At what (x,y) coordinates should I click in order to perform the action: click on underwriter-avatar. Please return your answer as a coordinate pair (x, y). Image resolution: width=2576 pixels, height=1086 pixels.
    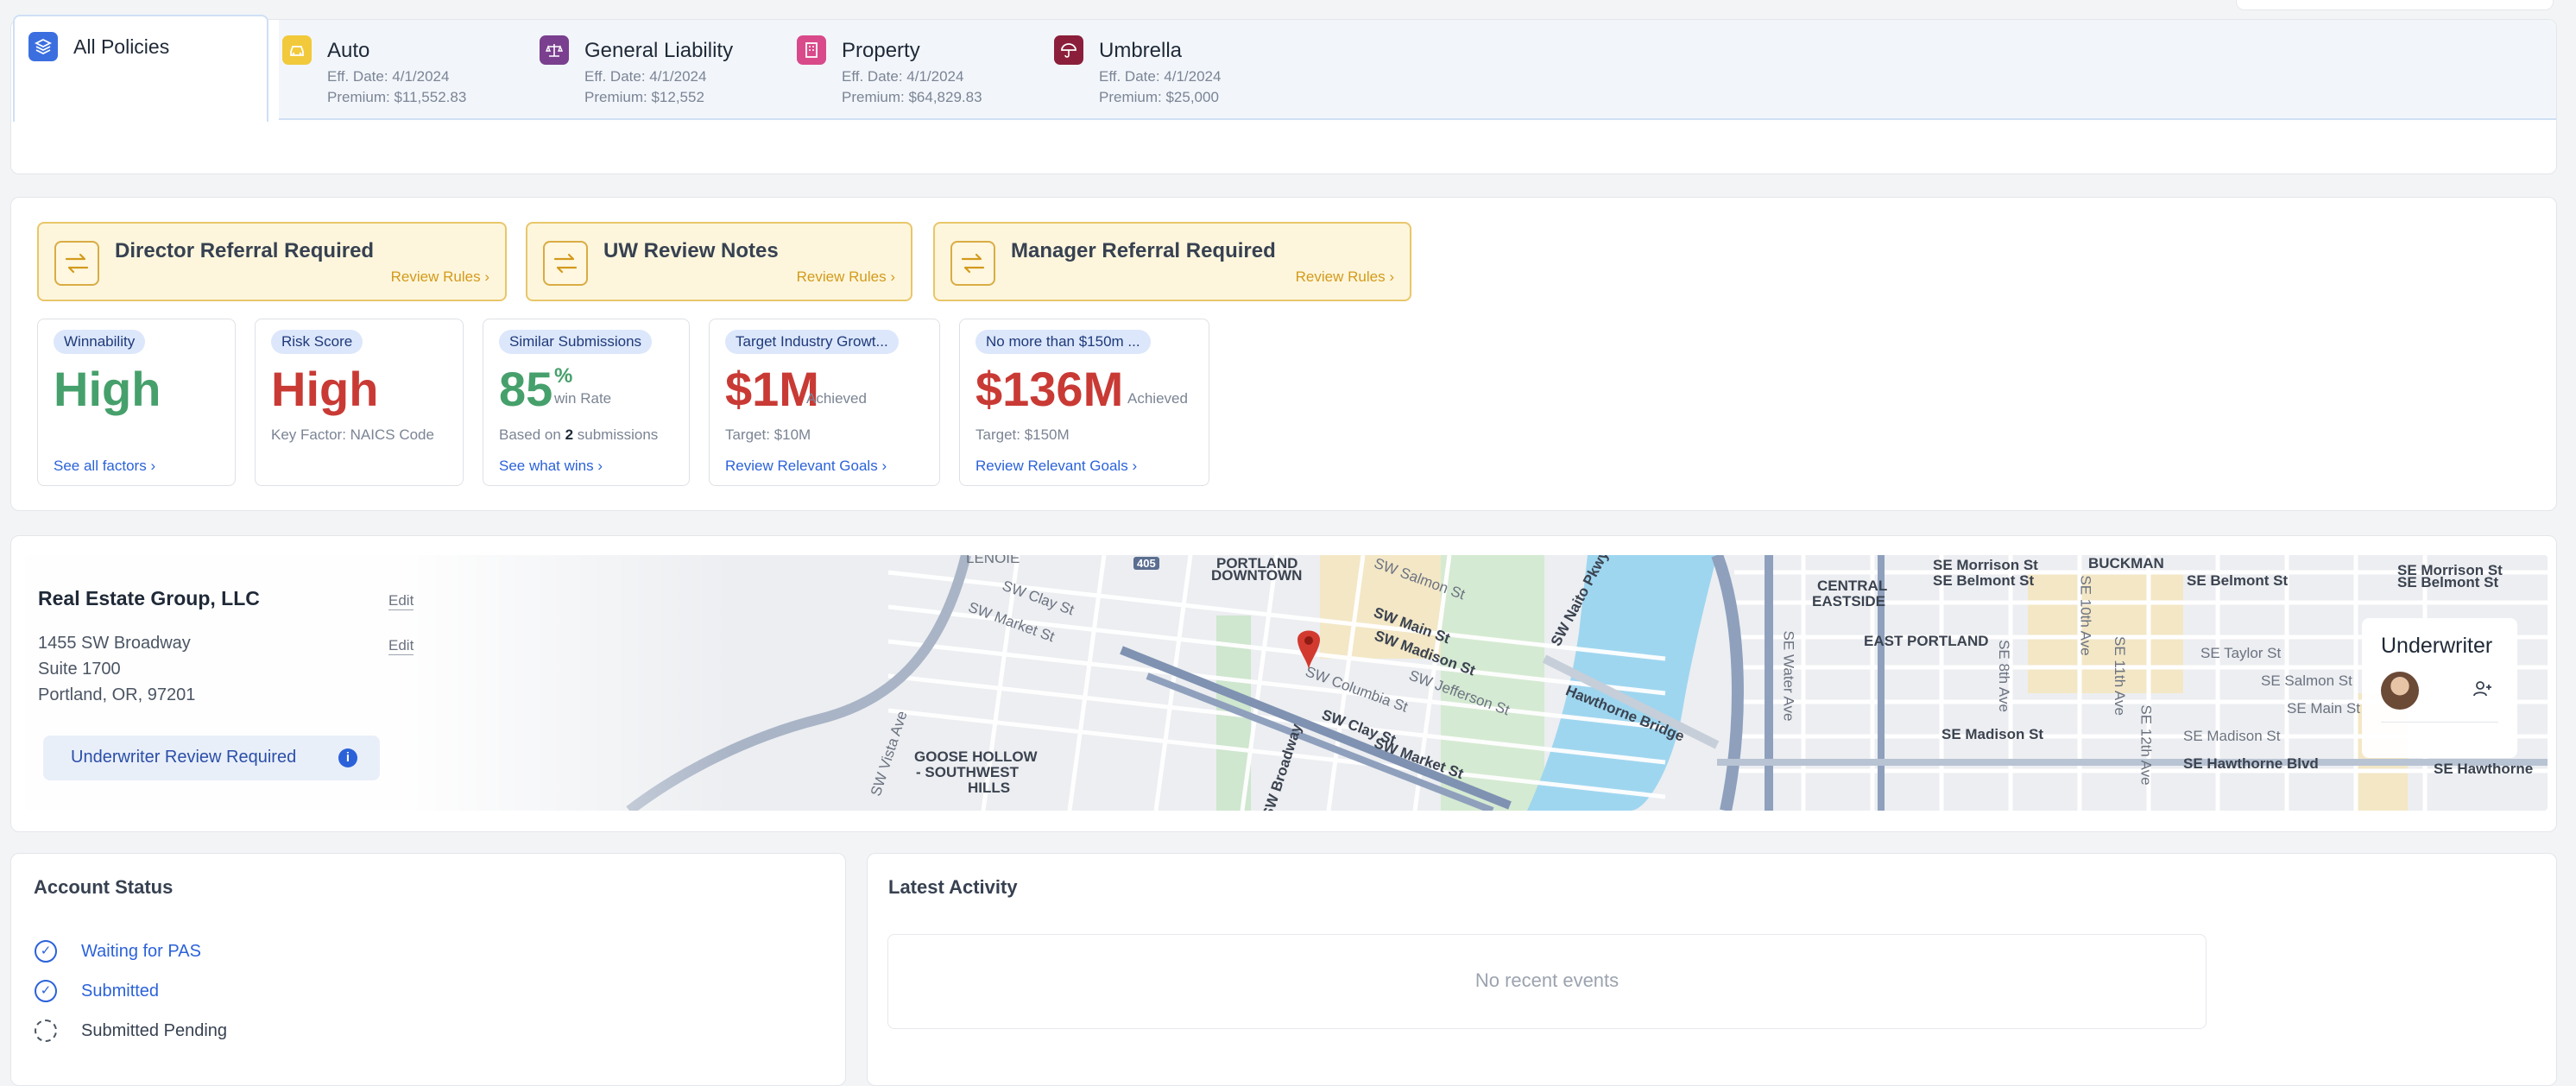
    Looking at the image, I should click on (2400, 691).